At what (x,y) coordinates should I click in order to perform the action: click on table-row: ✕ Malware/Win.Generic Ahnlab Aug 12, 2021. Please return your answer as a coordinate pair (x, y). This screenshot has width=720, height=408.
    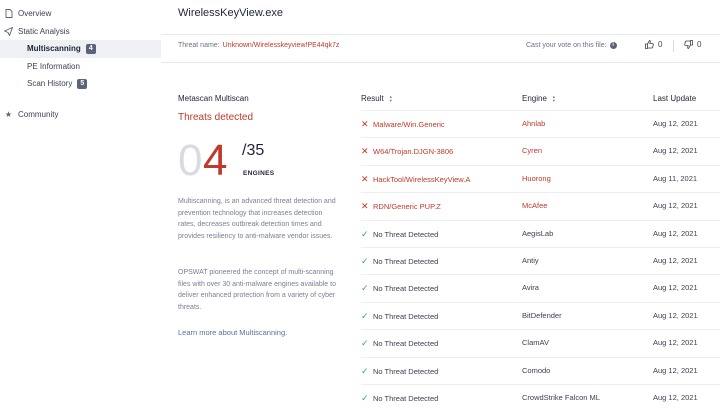
    Looking at the image, I should click on (540, 123).